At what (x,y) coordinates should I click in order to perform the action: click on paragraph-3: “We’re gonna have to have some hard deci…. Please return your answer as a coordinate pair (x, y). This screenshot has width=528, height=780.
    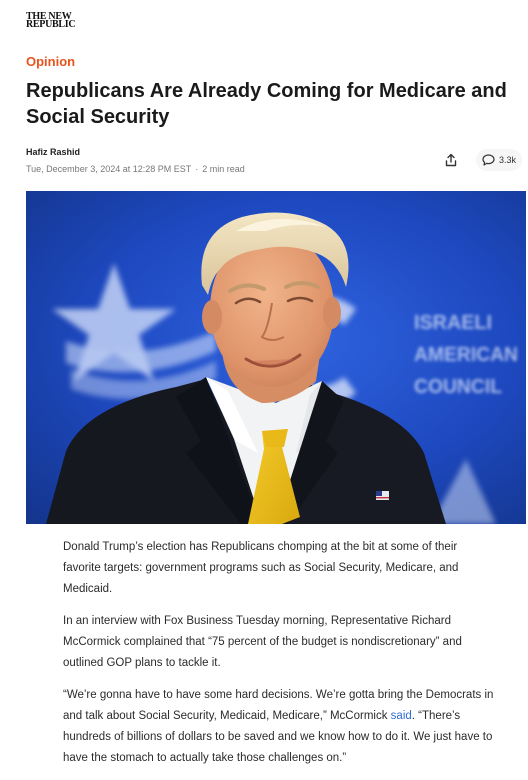
    Looking at the image, I should click on (279, 727).